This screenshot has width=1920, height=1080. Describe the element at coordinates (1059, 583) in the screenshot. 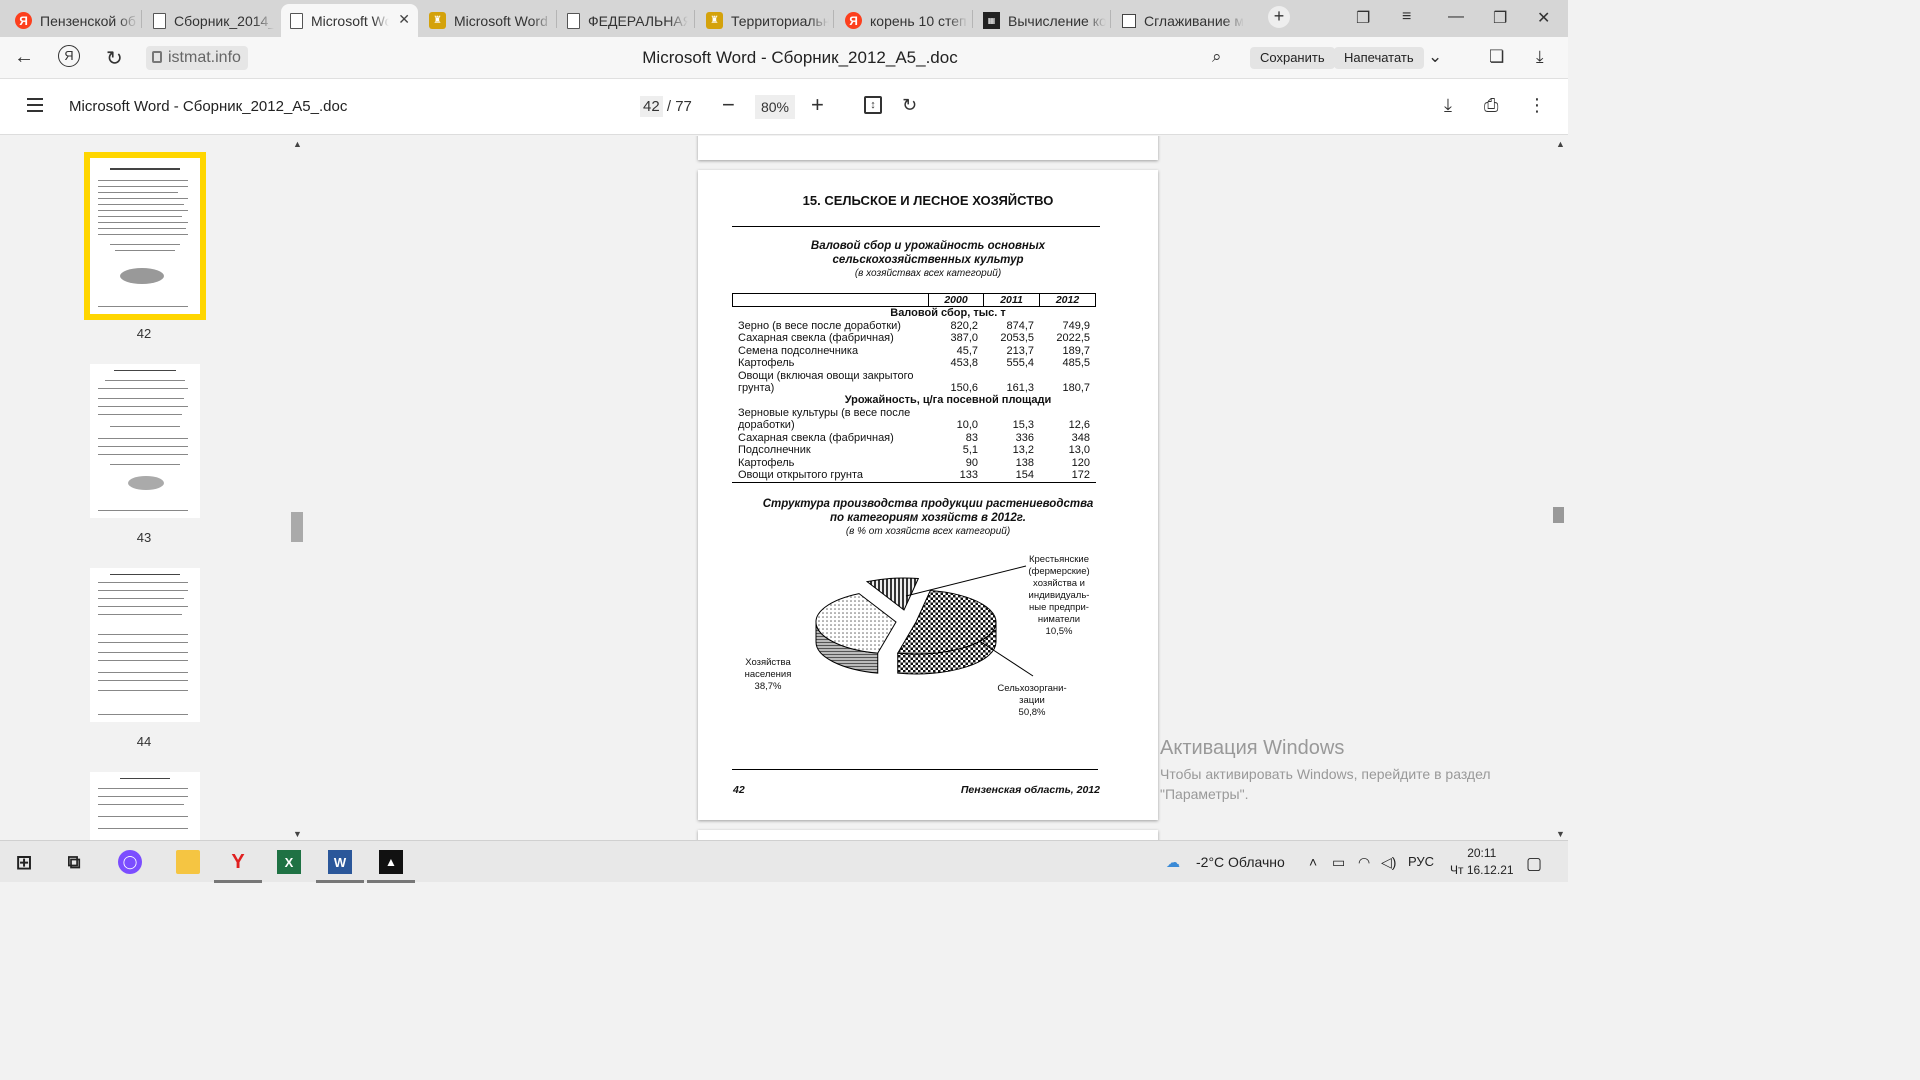

I see `pie-label-line: хозяйства и` at that location.